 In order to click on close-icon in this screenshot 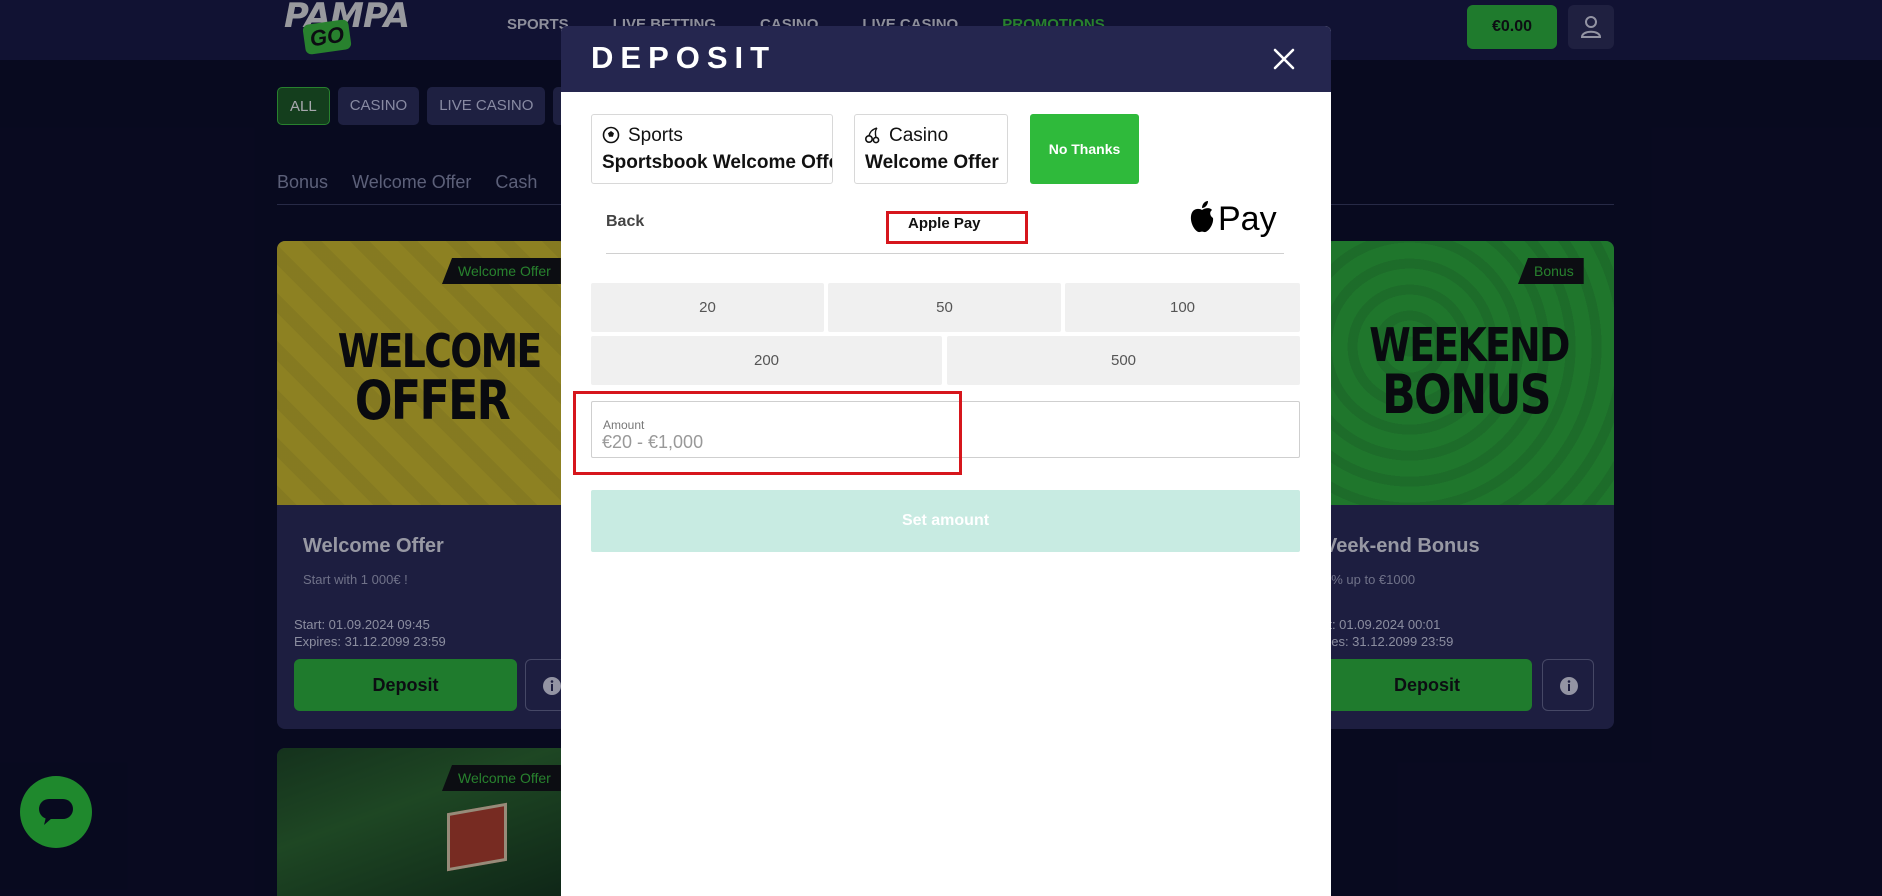, I will do `click(1284, 59)`.